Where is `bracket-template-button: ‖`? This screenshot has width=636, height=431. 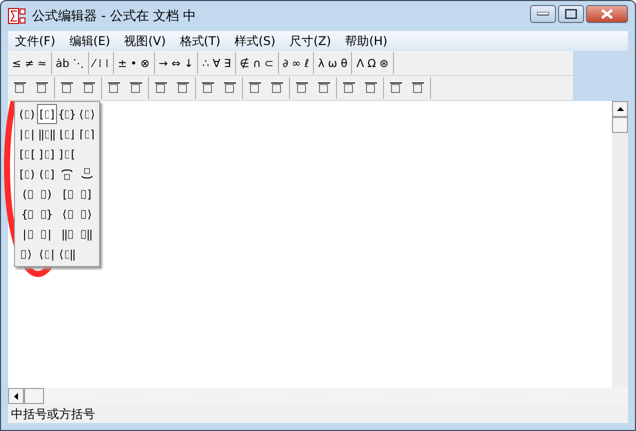 bracket-template-button: ‖ is located at coordinates (87, 234).